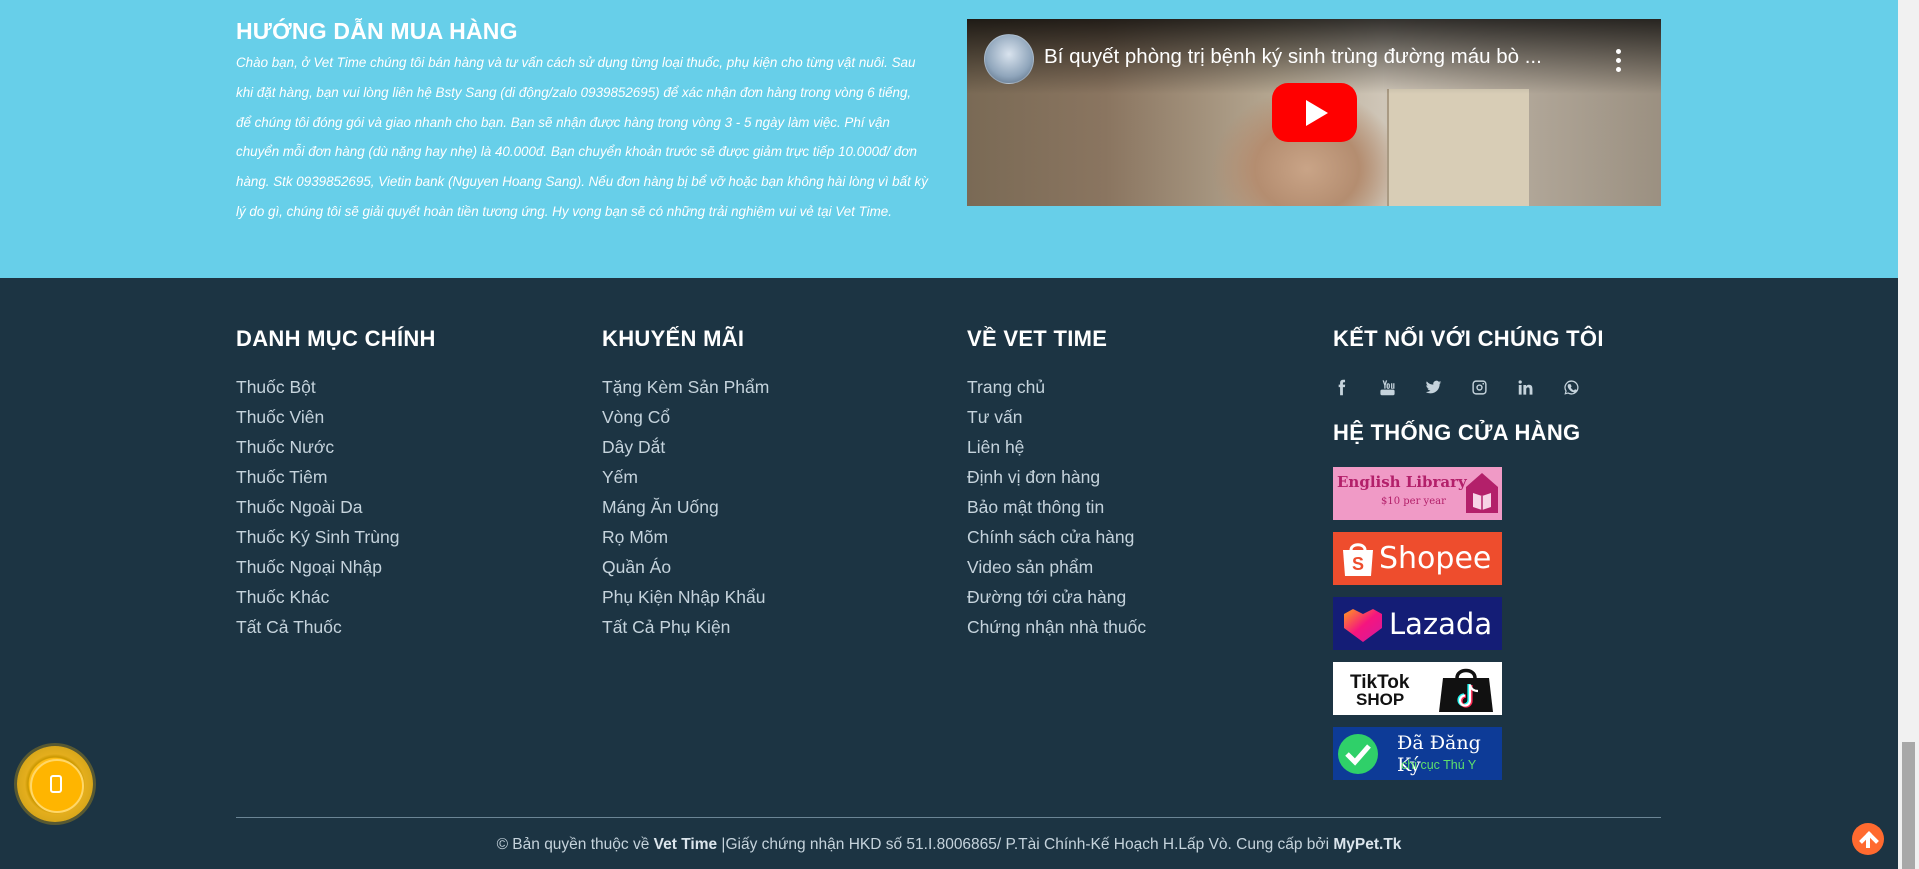  I want to click on footer-link: Thuốc Ngoài Da, so click(317, 511).